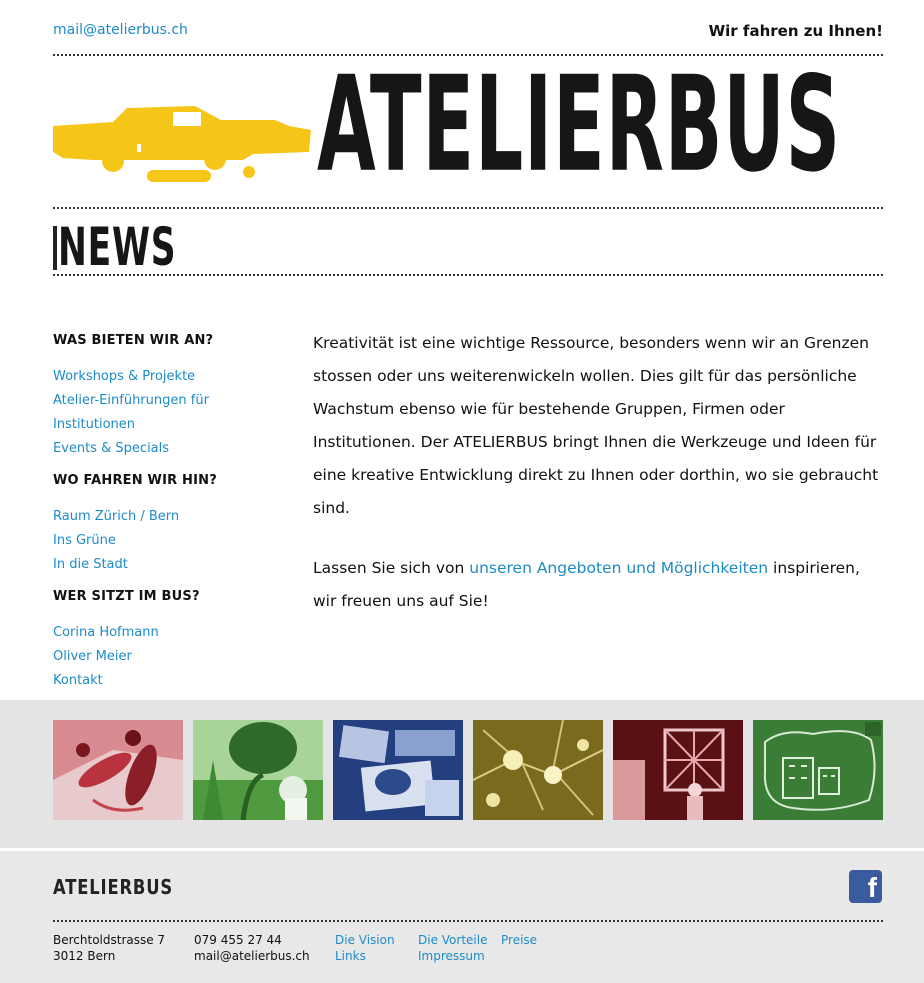  What do you see at coordinates (173, 565) in the screenshot?
I see `sidebar-link-stadt: In die Stadt` at bounding box center [173, 565].